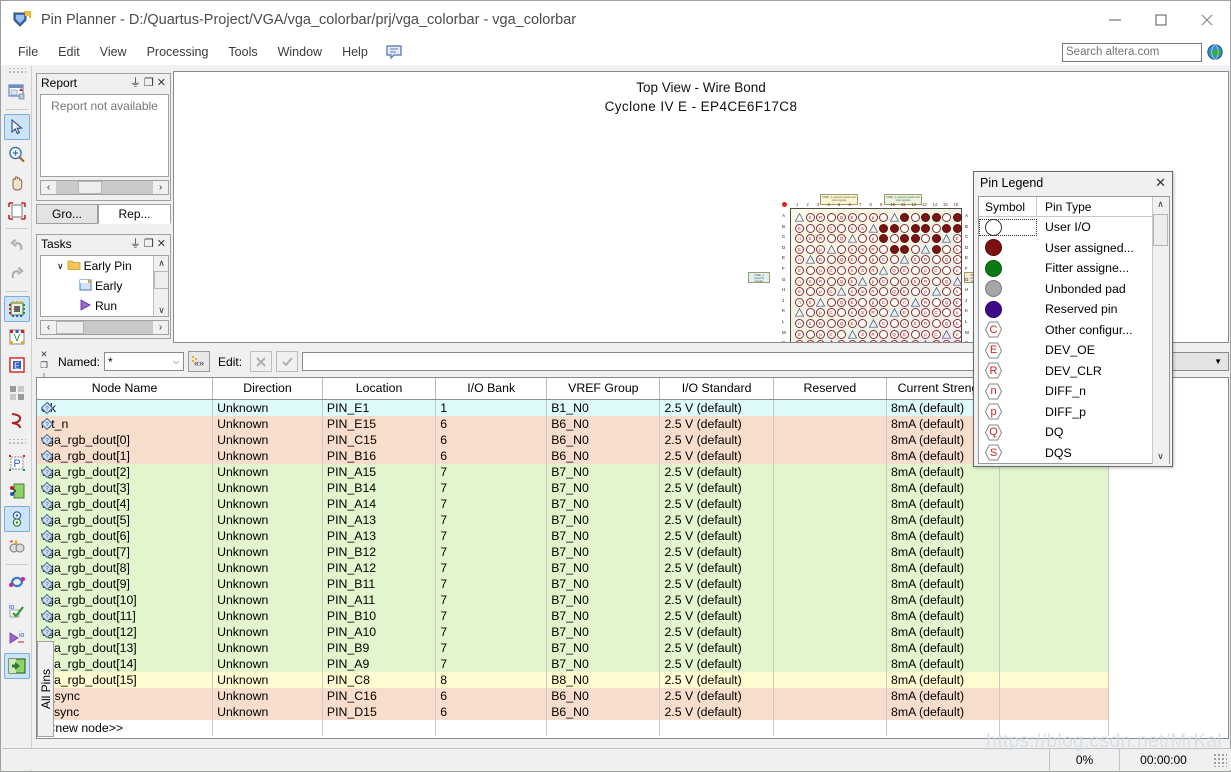 The height and width of the screenshot is (772, 1231). Describe the element at coordinates (17, 183) in the screenshot. I see `hand-pan-tool-icon` at that location.